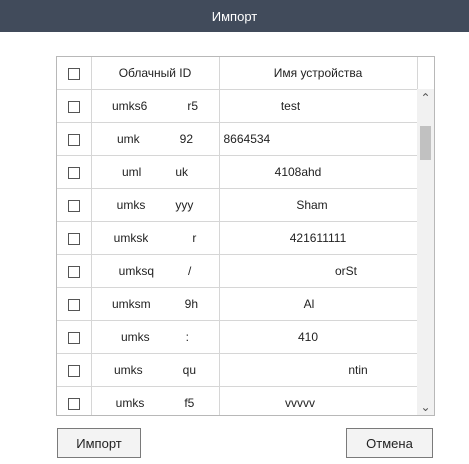 This screenshot has width=469, height=464. I want to click on table-row: umks qu ntin, so click(237, 370).